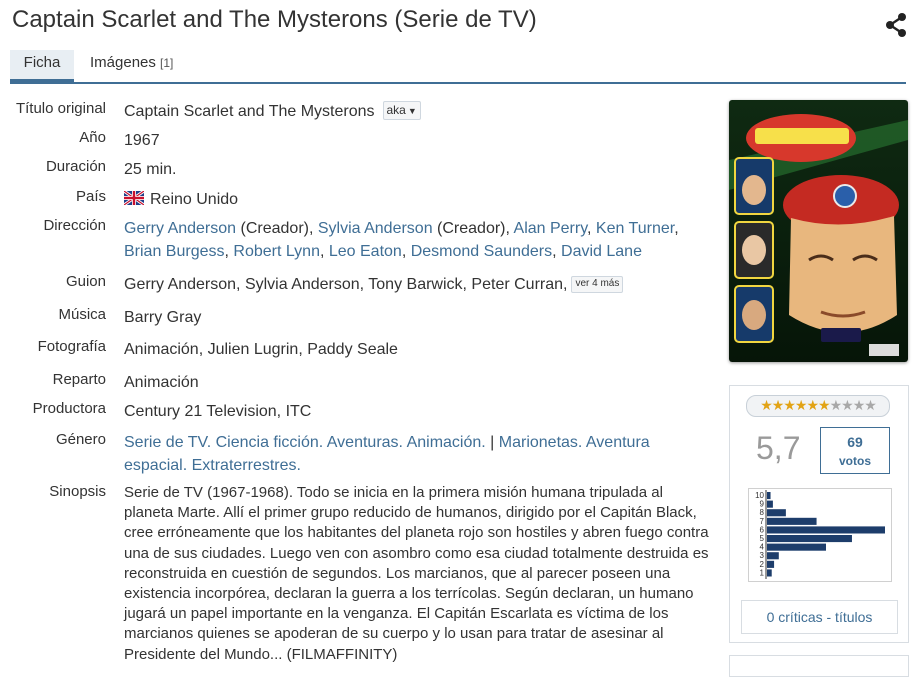 Image resolution: width=912 pixels, height=677 pixels. What do you see at coordinates (180, 228) in the screenshot?
I see `director-link: Gerry Anderson` at bounding box center [180, 228].